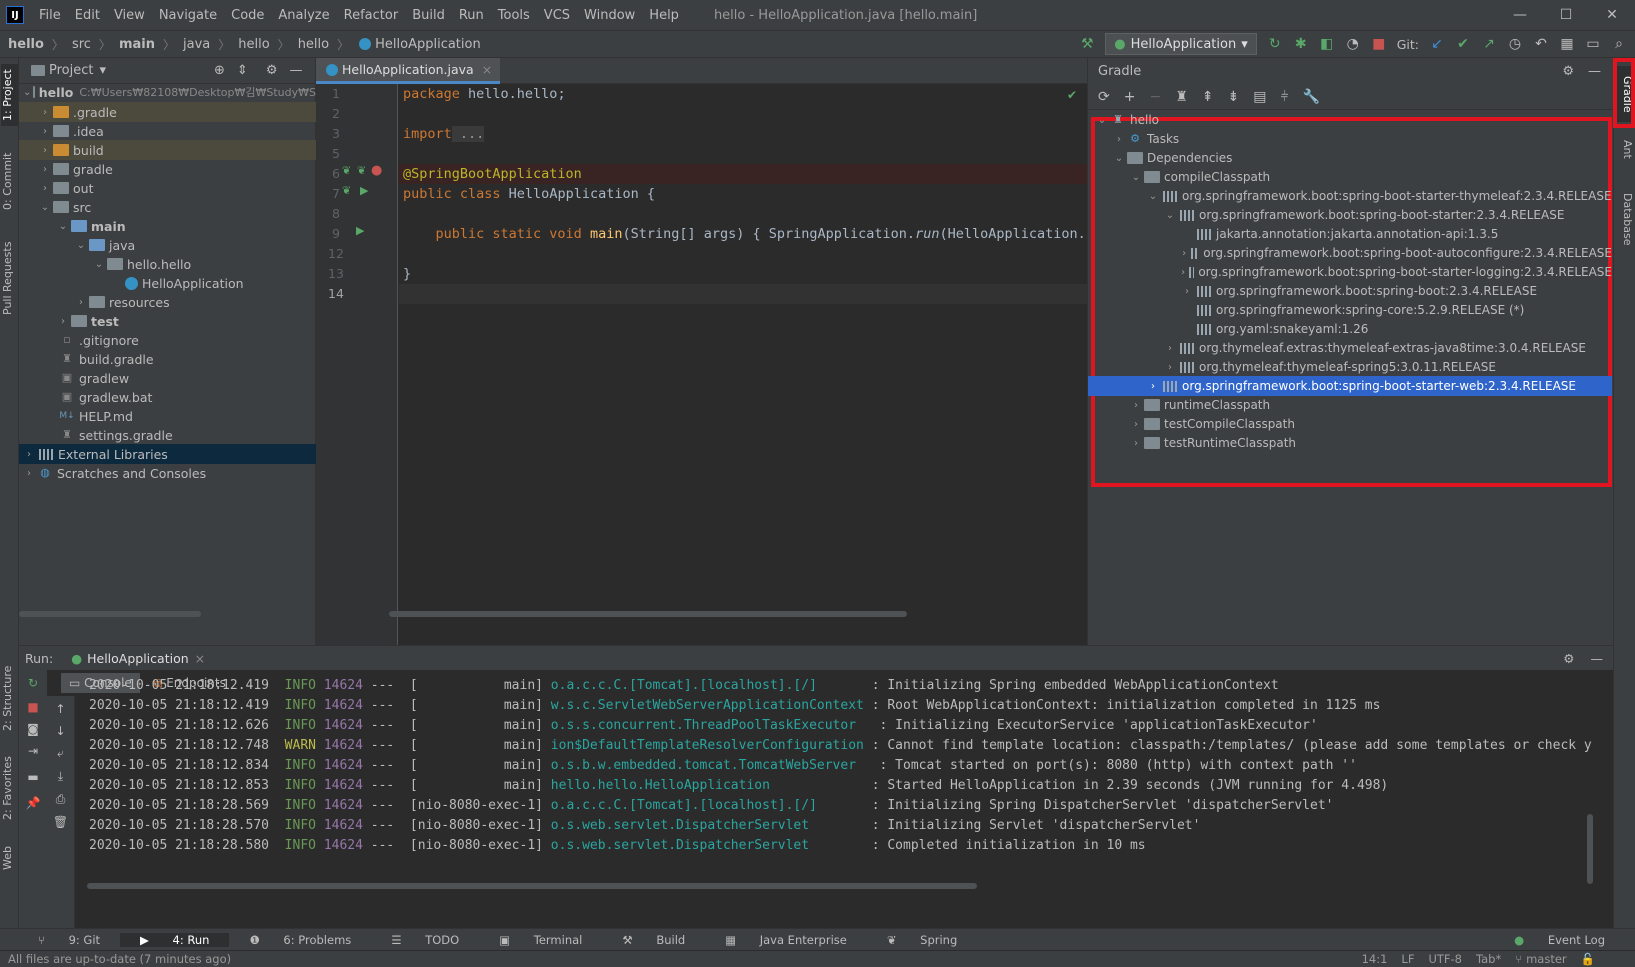 Image resolution: width=1635 pixels, height=967 pixels. What do you see at coordinates (1588, 959) in the screenshot?
I see `lock-icon: 🔓` at bounding box center [1588, 959].